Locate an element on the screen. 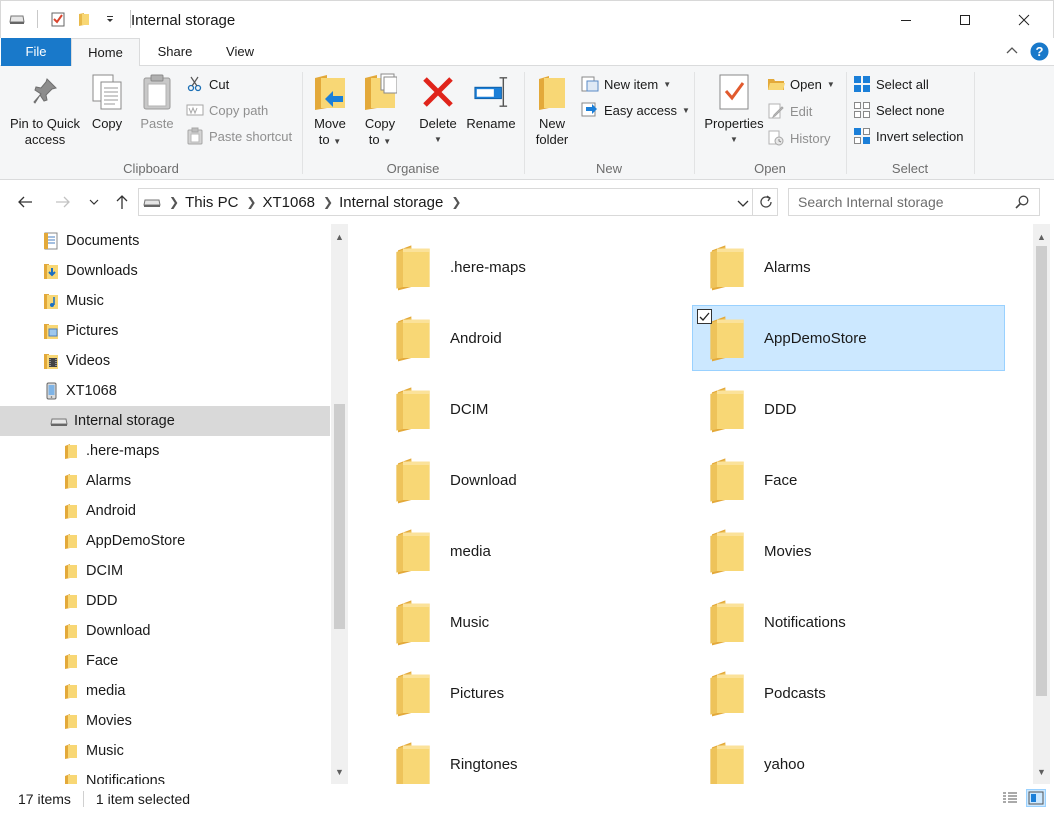 The height and width of the screenshot is (813, 1054). cut-button: Cut is located at coordinates (207, 84).